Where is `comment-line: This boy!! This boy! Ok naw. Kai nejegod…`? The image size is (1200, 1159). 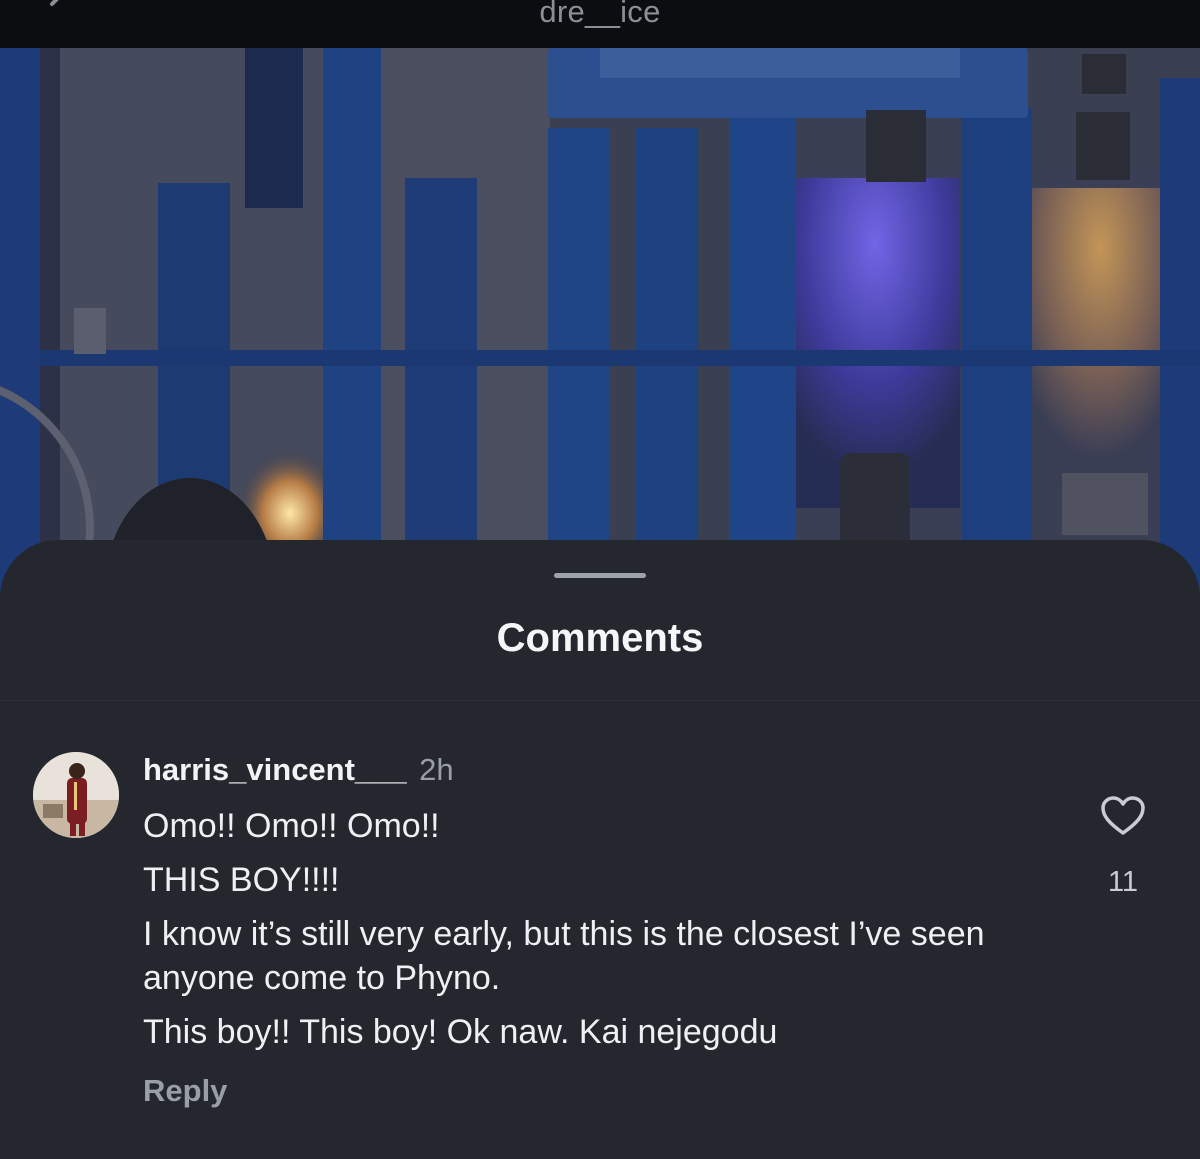
comment-line: This boy!! This boy! Ok naw. Kai nejegod… is located at coordinates (460, 1032).